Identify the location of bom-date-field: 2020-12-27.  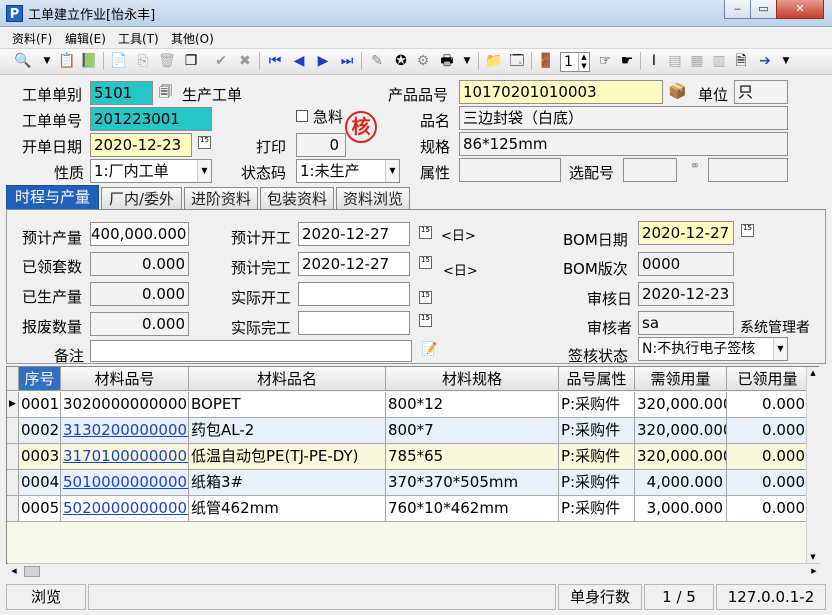
(686, 233).